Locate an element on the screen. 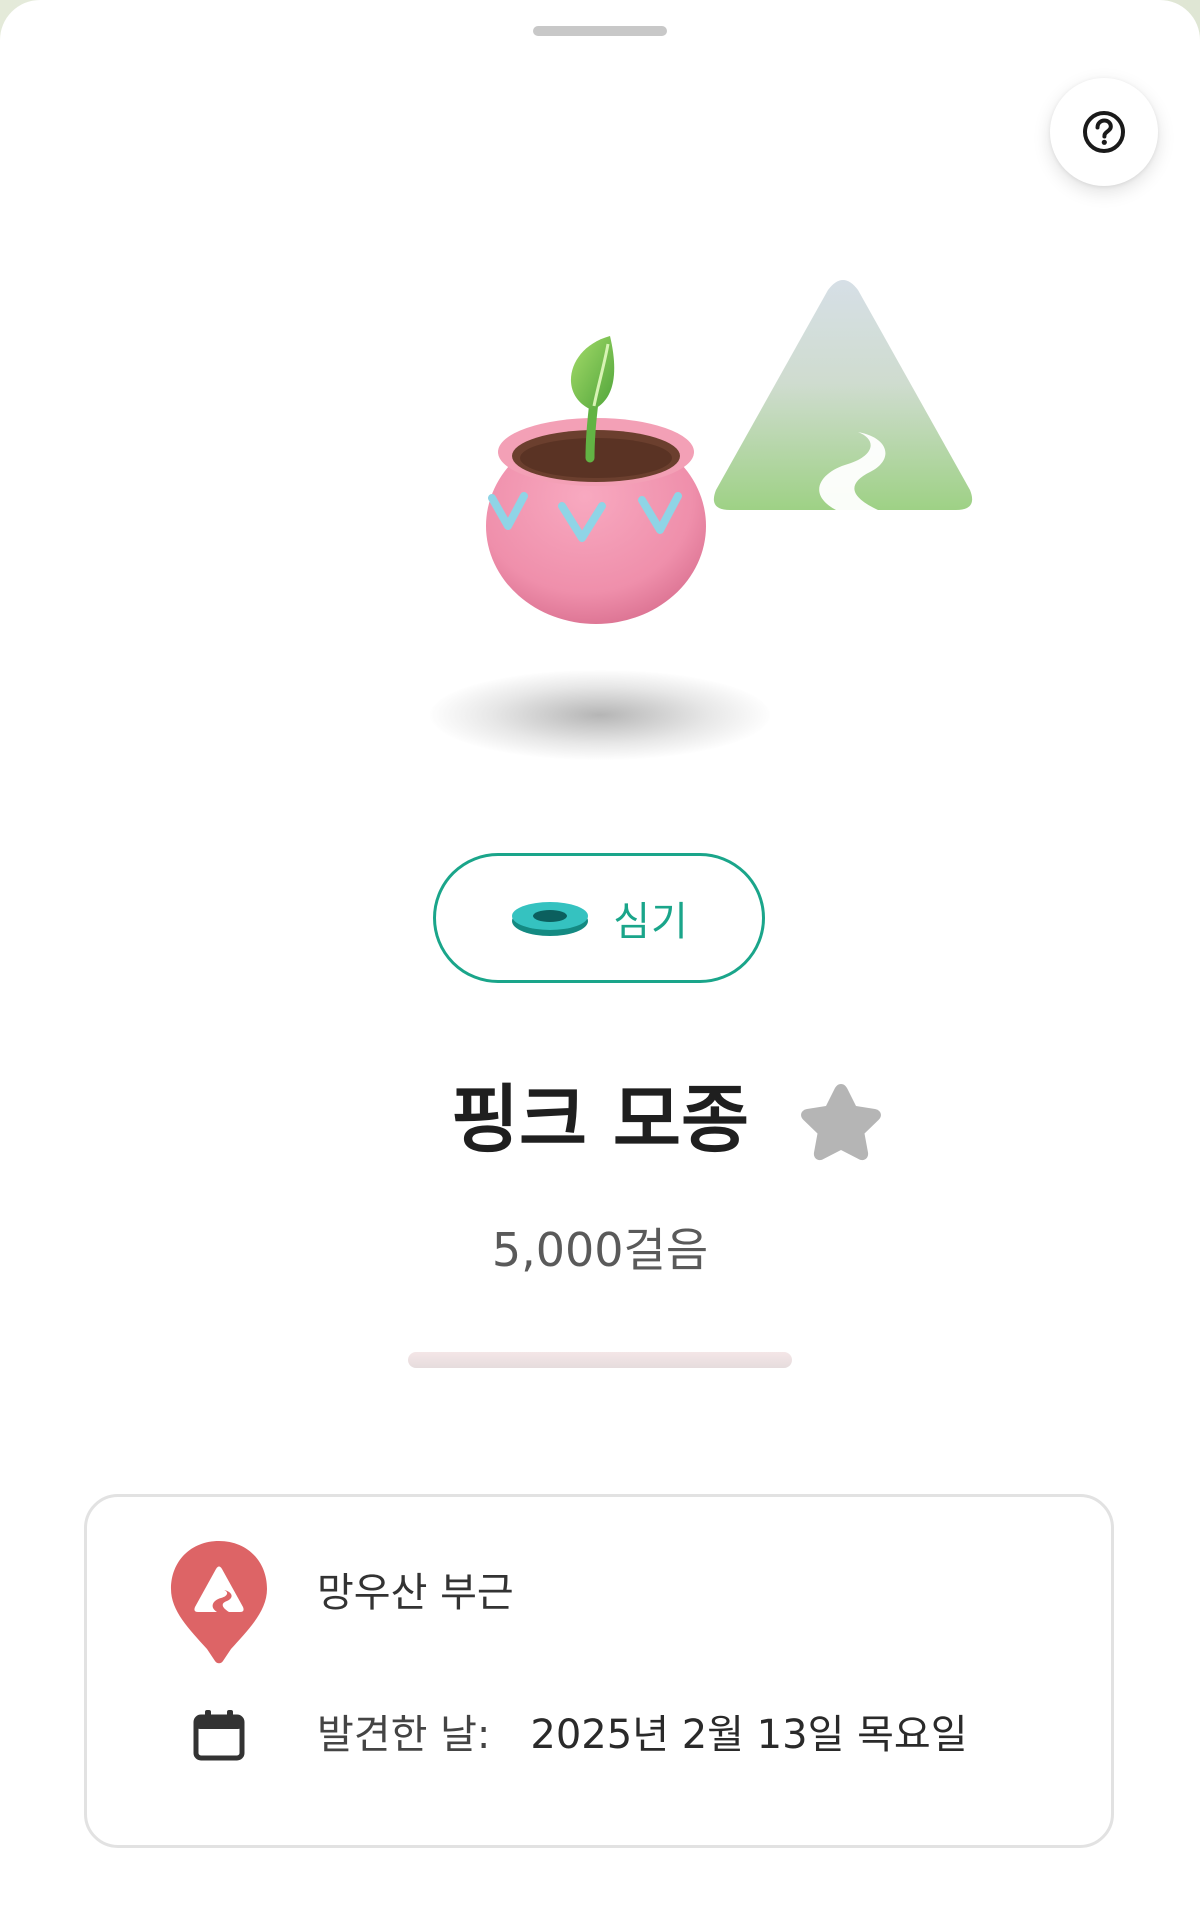  item-title-row: 핑크 모종 is located at coordinates (600, 1120).